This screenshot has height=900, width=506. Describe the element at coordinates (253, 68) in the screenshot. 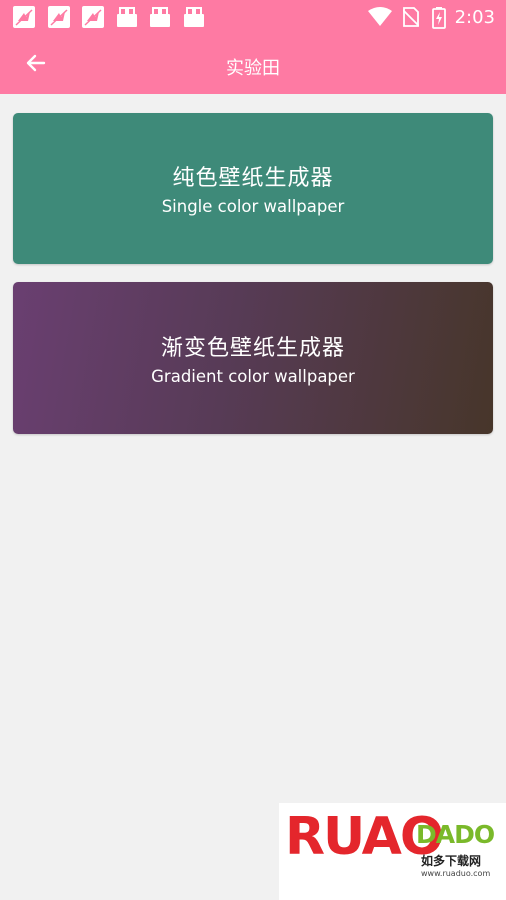

I see `page-title: 实验田` at that location.